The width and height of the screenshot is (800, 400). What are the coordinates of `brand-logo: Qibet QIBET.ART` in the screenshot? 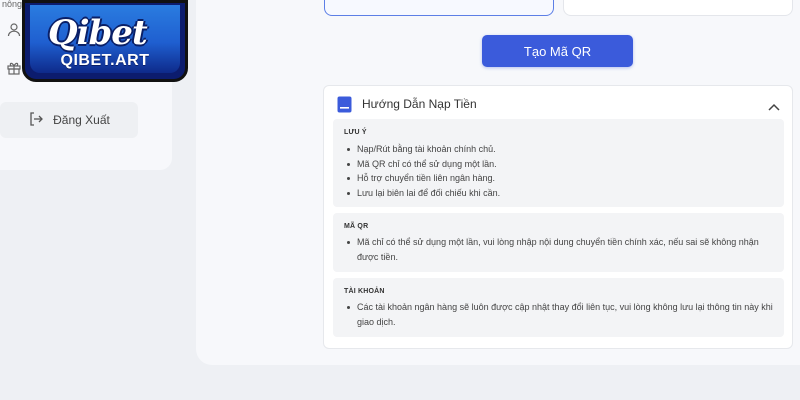 It's located at (105, 41).